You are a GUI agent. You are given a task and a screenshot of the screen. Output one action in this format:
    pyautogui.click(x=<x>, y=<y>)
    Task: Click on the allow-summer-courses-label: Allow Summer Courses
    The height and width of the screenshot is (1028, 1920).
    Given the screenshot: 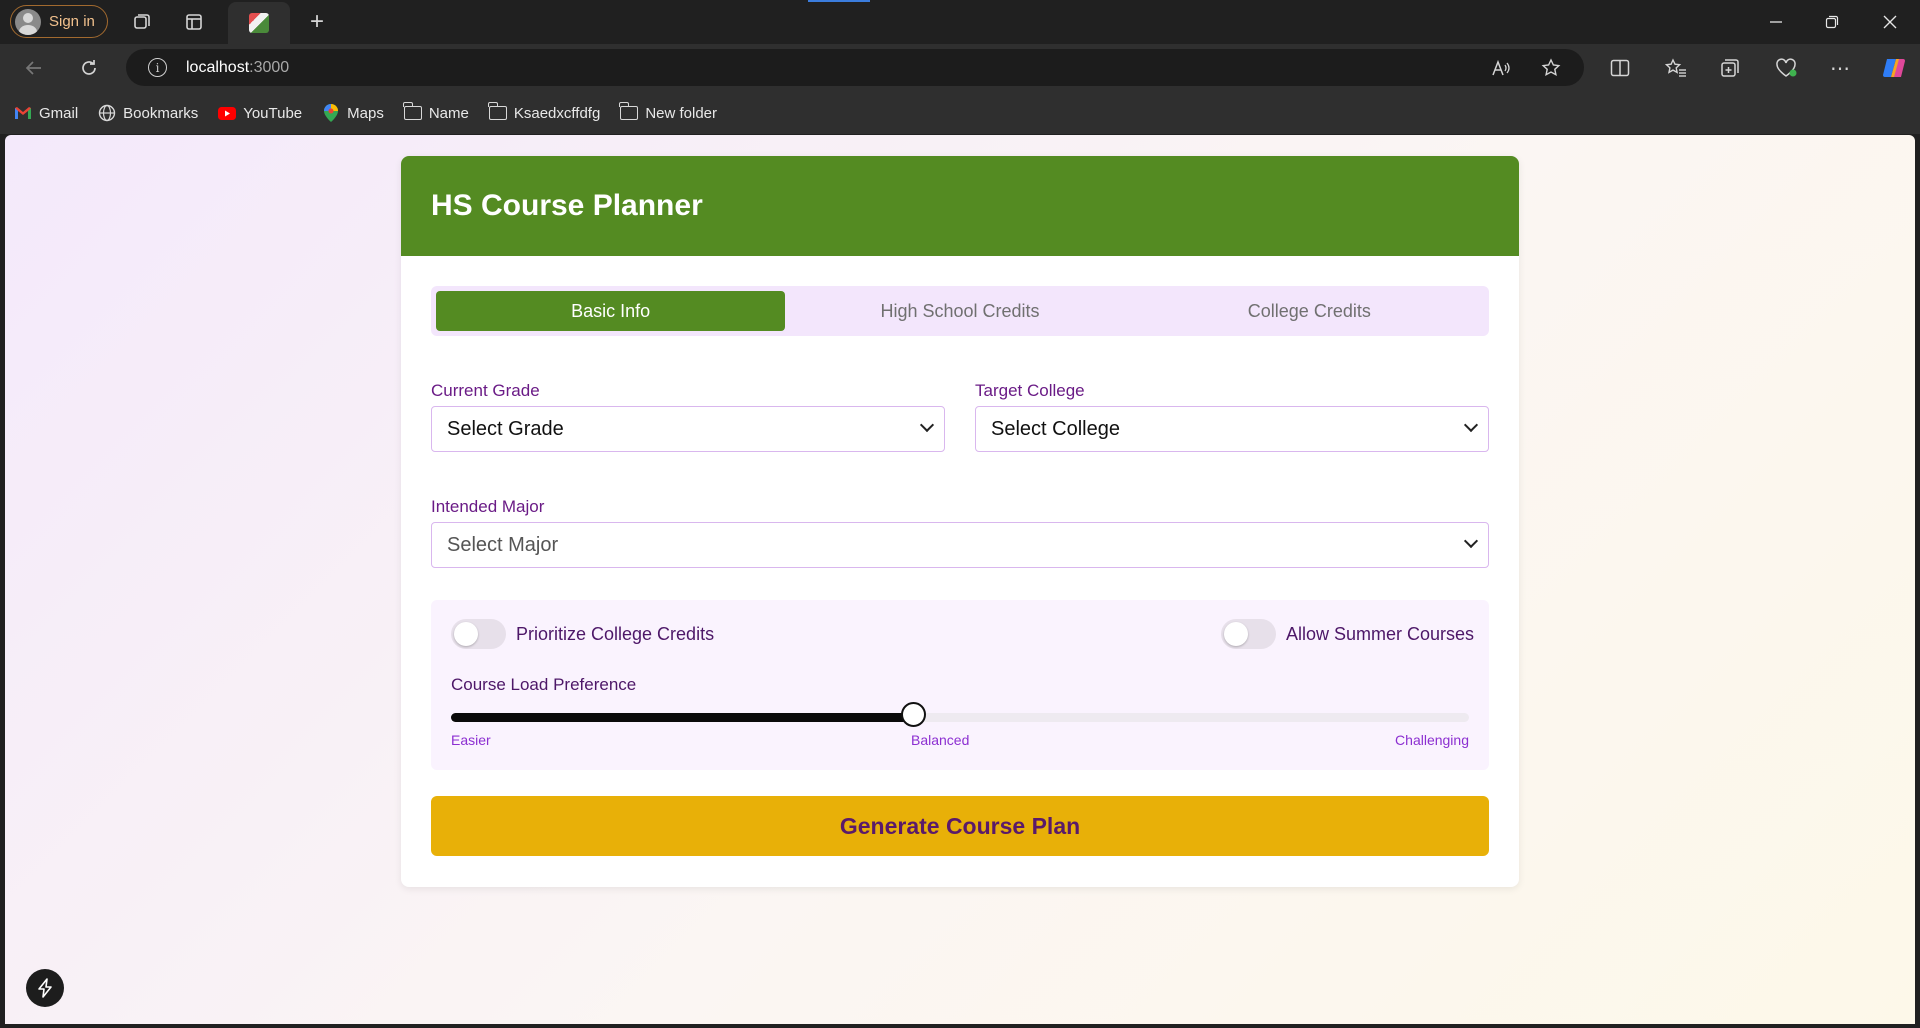 What is the action you would take?
    pyautogui.click(x=1380, y=634)
    